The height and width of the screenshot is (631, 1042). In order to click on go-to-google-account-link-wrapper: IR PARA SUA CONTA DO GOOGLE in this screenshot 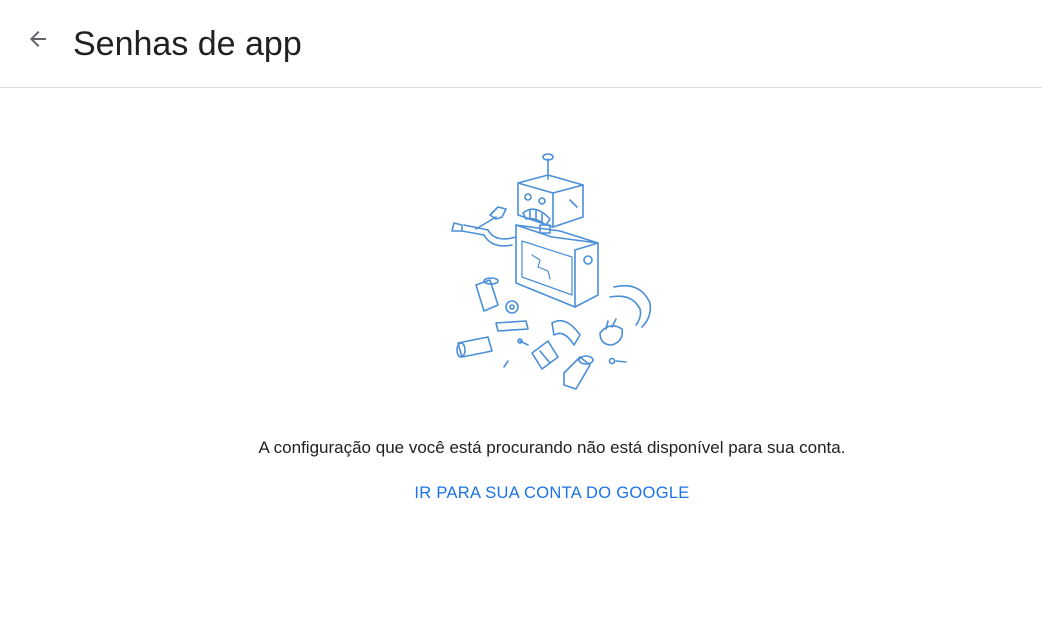, I will do `click(521, 493)`.